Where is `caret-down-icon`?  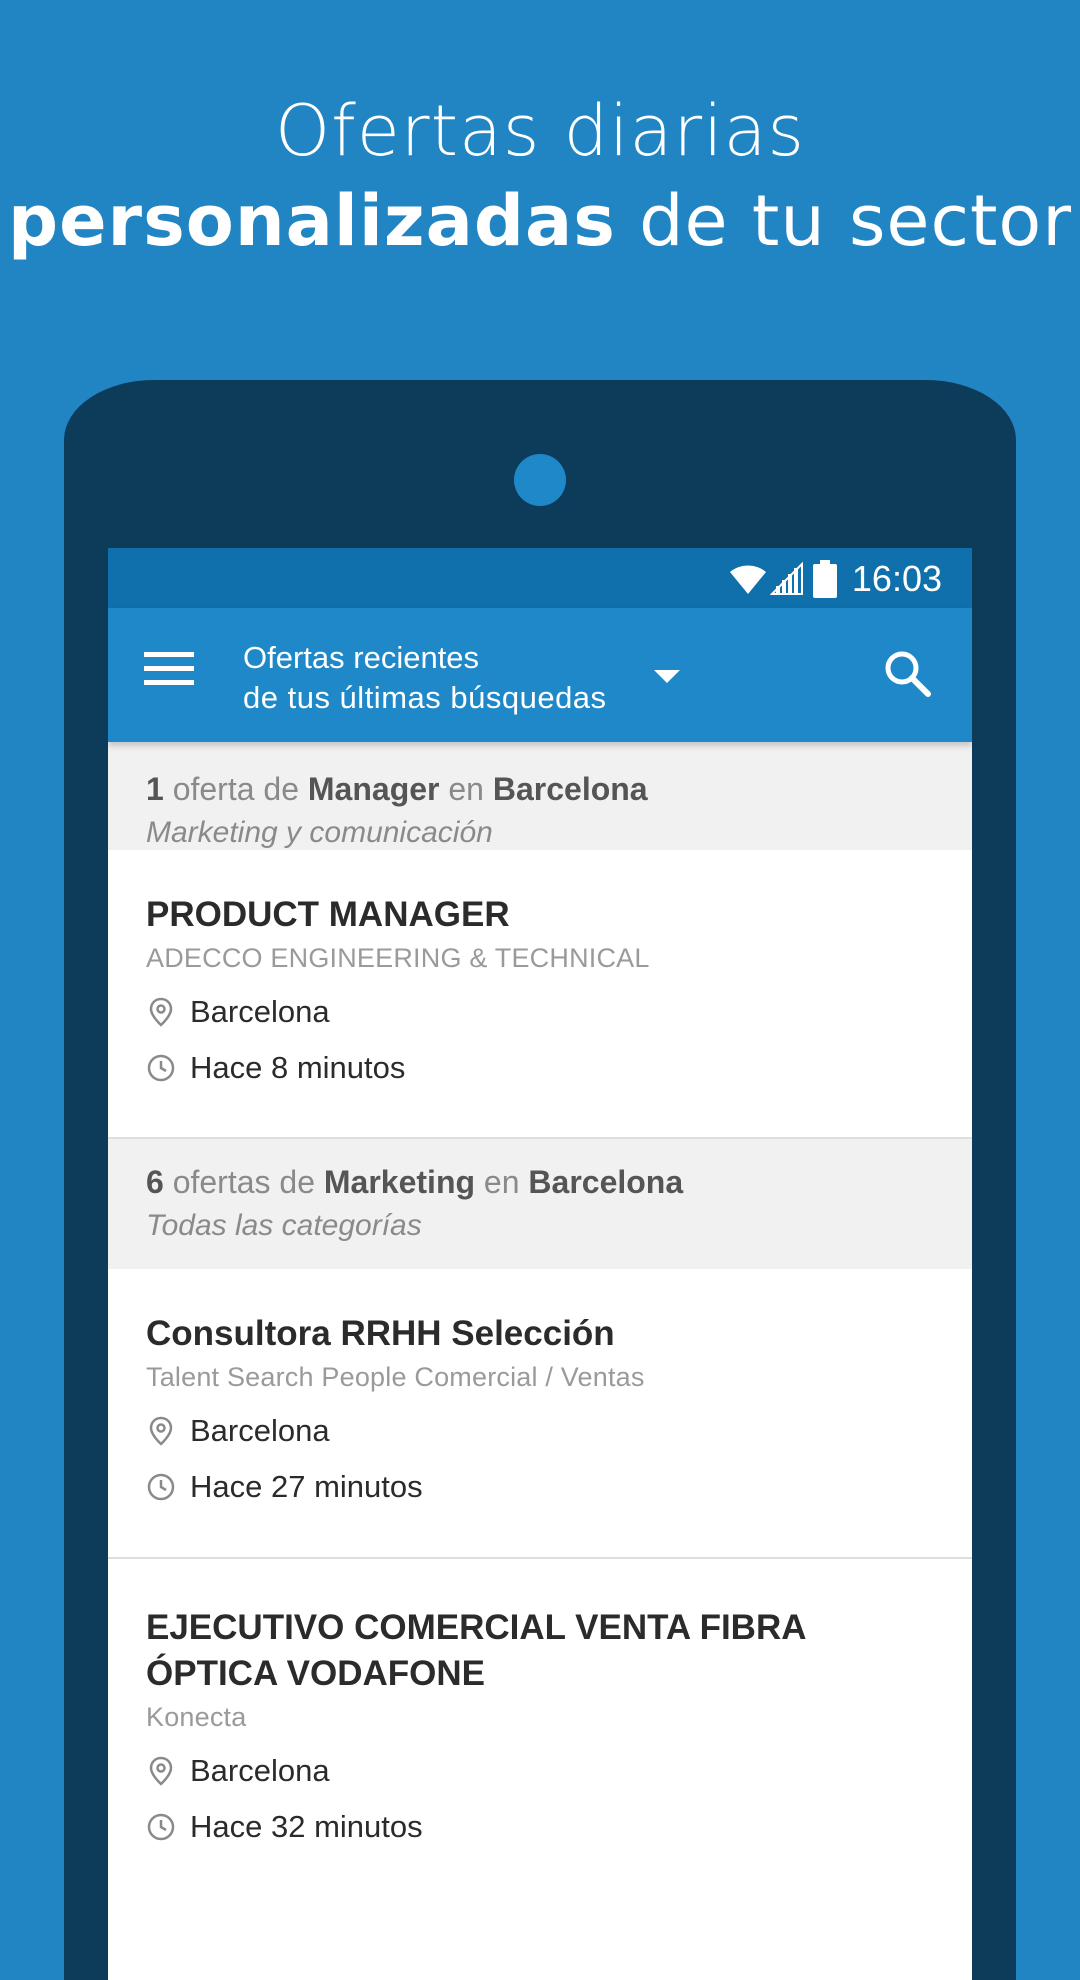
caret-down-icon is located at coordinates (667, 676).